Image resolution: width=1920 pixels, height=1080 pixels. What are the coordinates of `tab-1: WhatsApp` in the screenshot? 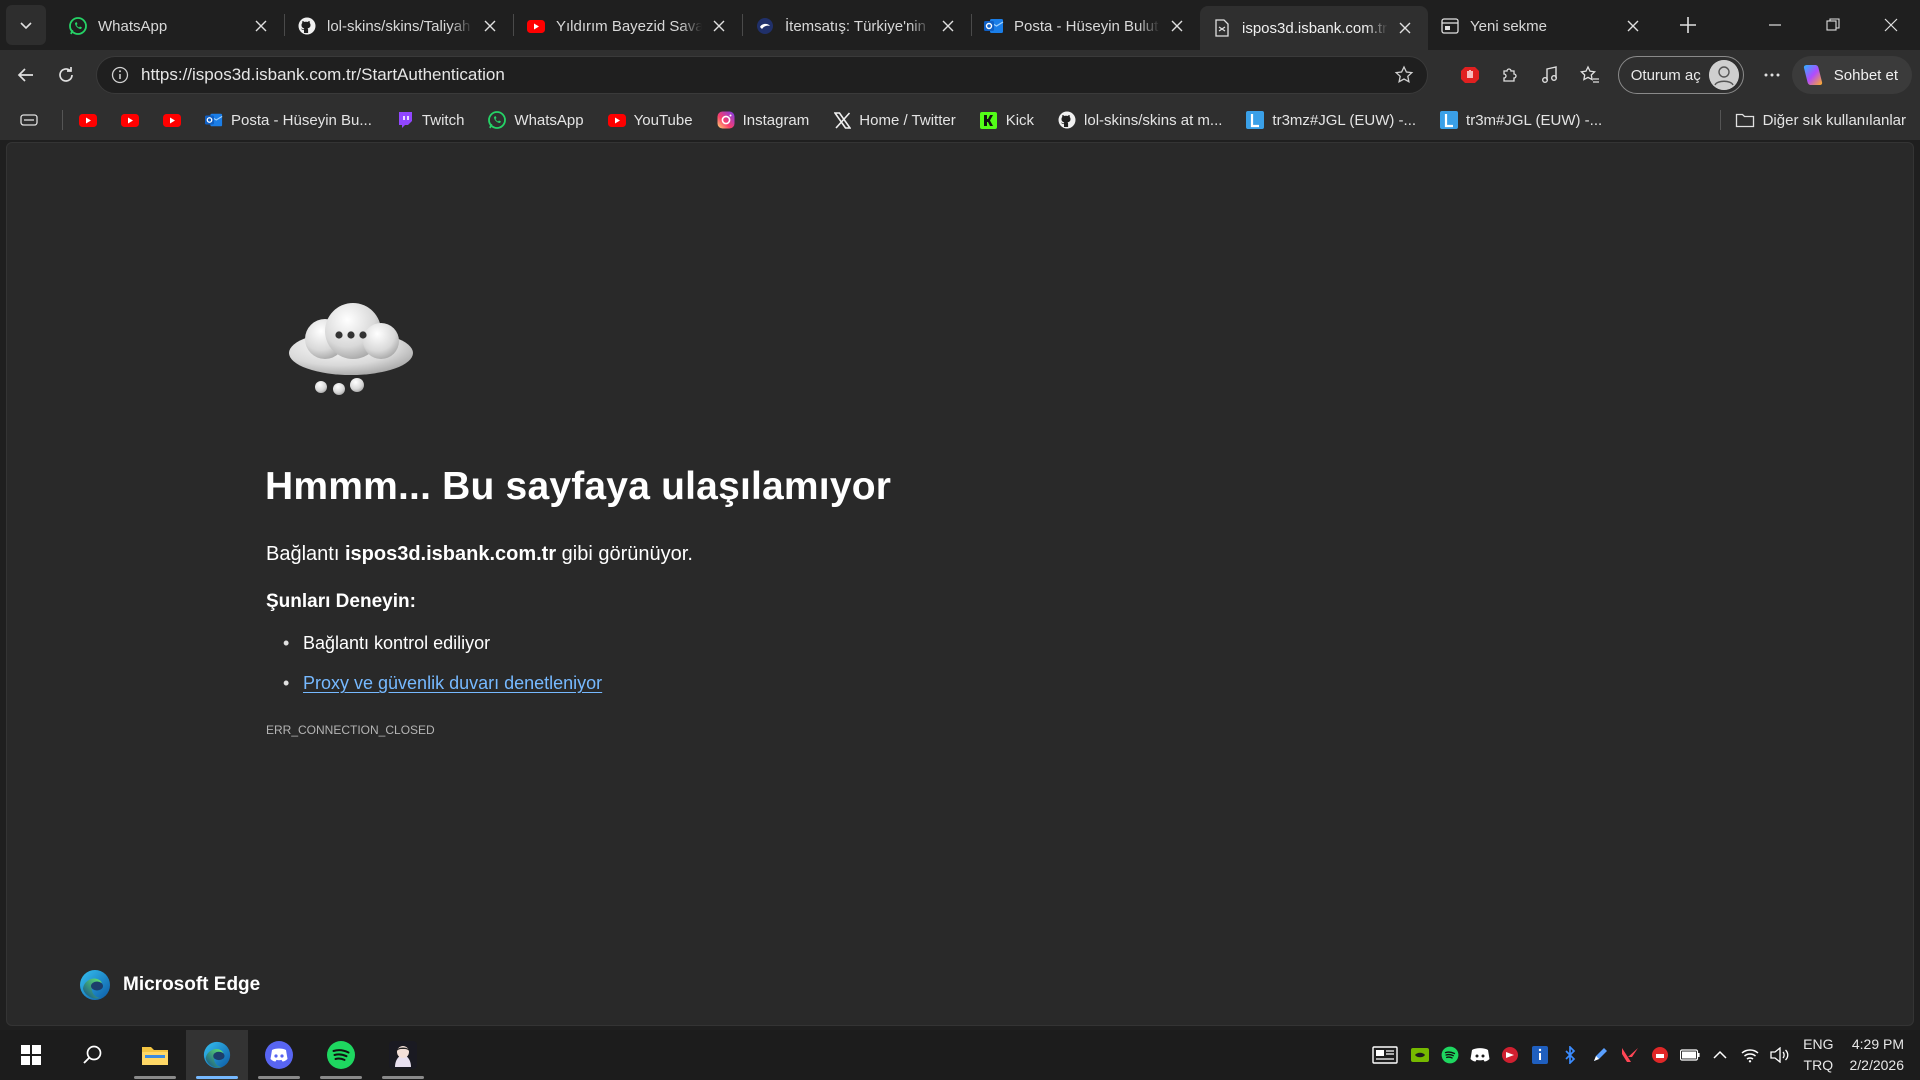 It's located at (170, 26).